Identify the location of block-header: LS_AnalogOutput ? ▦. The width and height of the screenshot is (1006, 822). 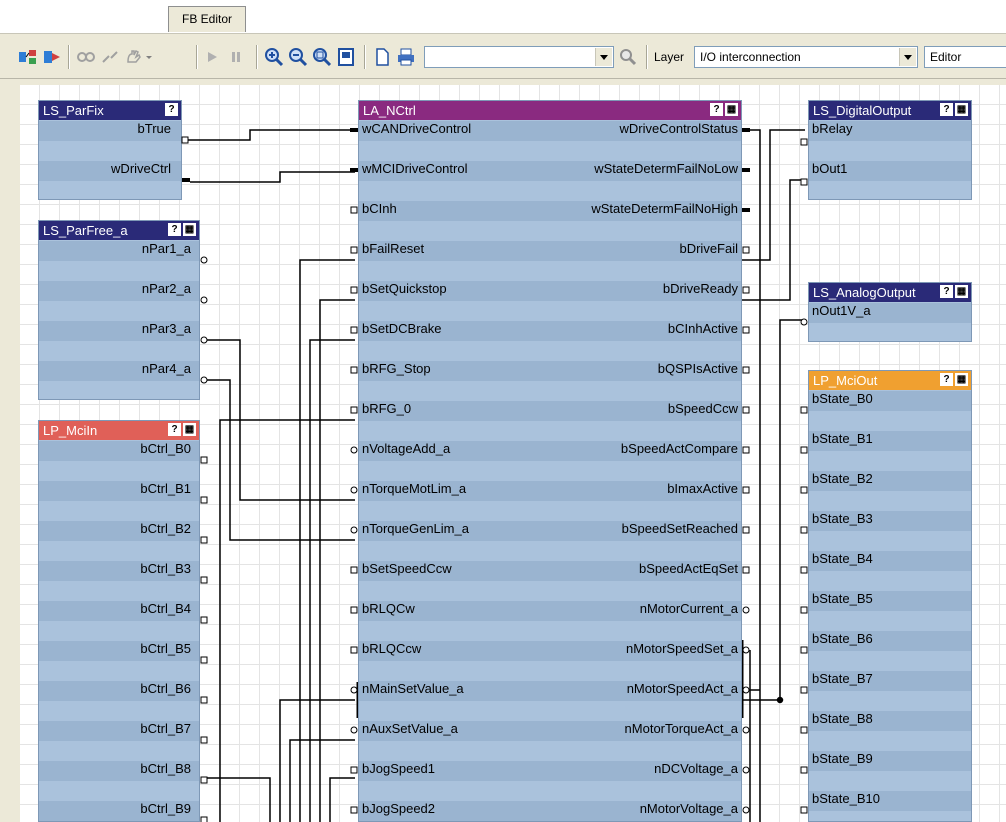
(890, 292).